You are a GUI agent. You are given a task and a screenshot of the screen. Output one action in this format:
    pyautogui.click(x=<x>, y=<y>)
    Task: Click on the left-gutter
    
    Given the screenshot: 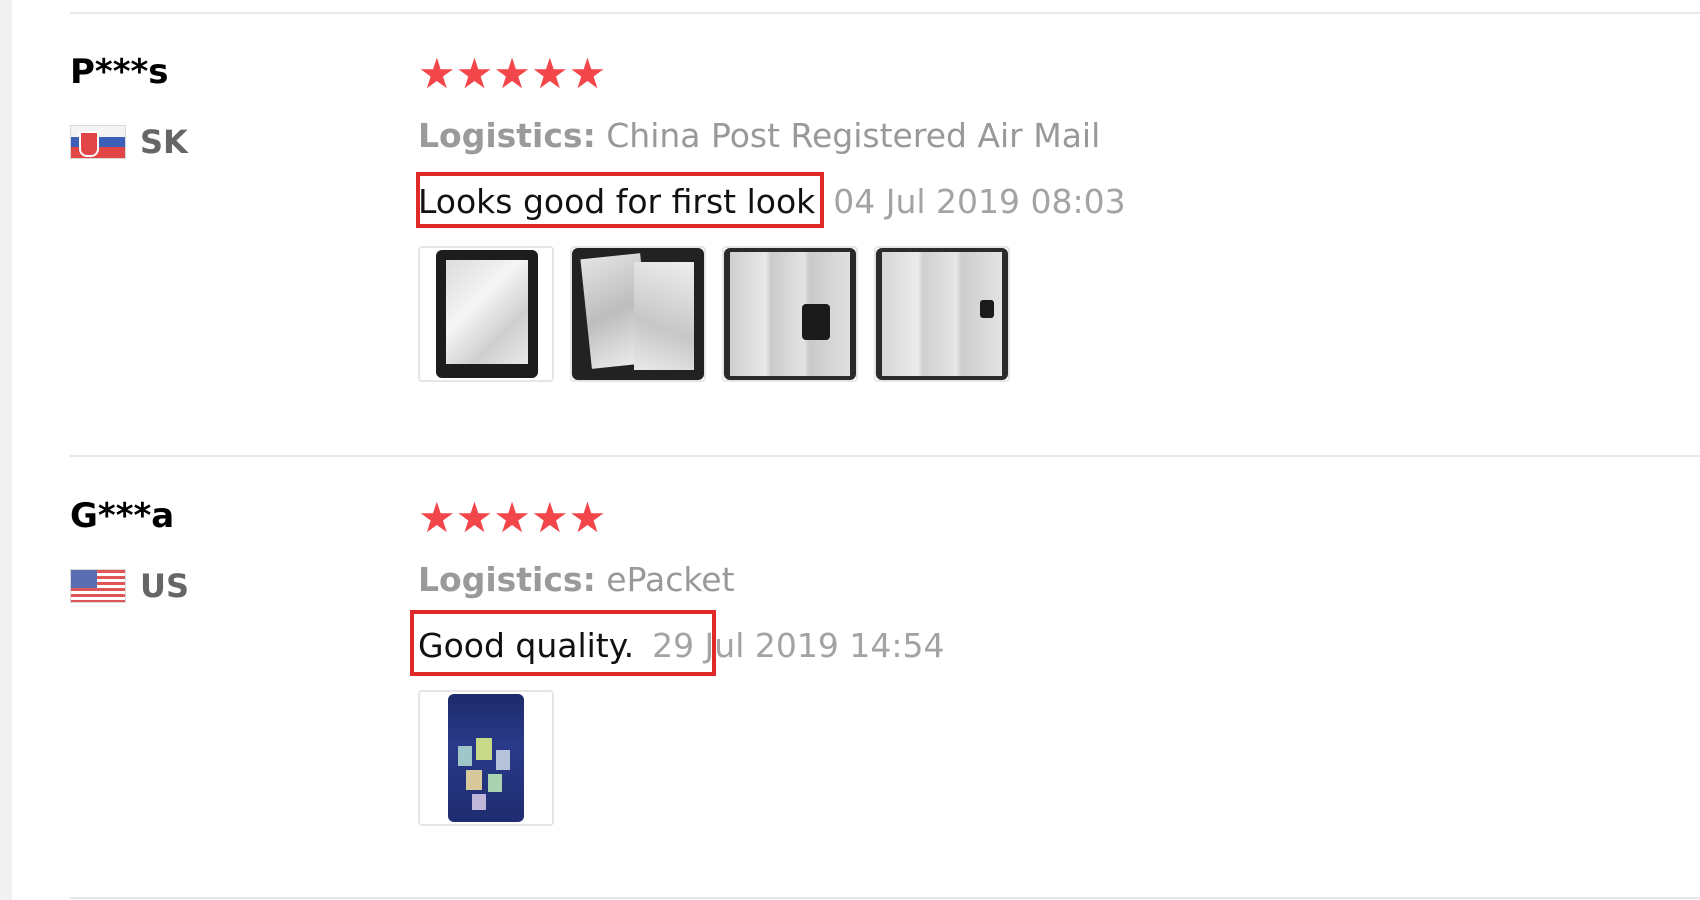 What is the action you would take?
    pyautogui.click(x=6, y=450)
    